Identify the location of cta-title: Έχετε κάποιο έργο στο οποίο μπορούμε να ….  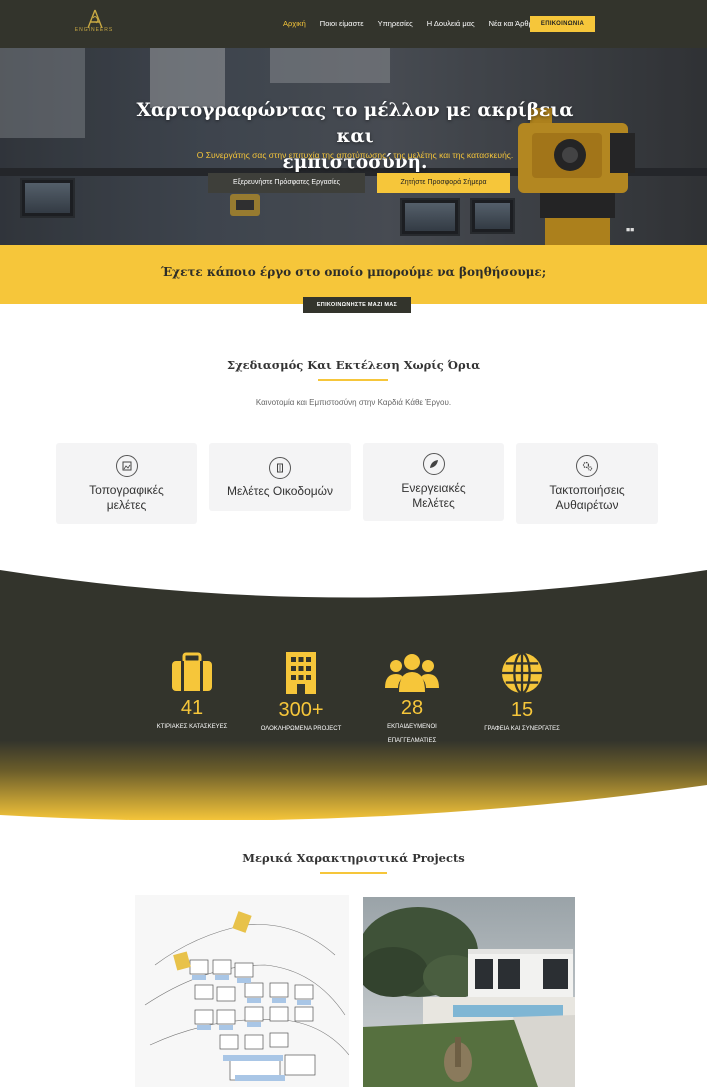
(353, 272).